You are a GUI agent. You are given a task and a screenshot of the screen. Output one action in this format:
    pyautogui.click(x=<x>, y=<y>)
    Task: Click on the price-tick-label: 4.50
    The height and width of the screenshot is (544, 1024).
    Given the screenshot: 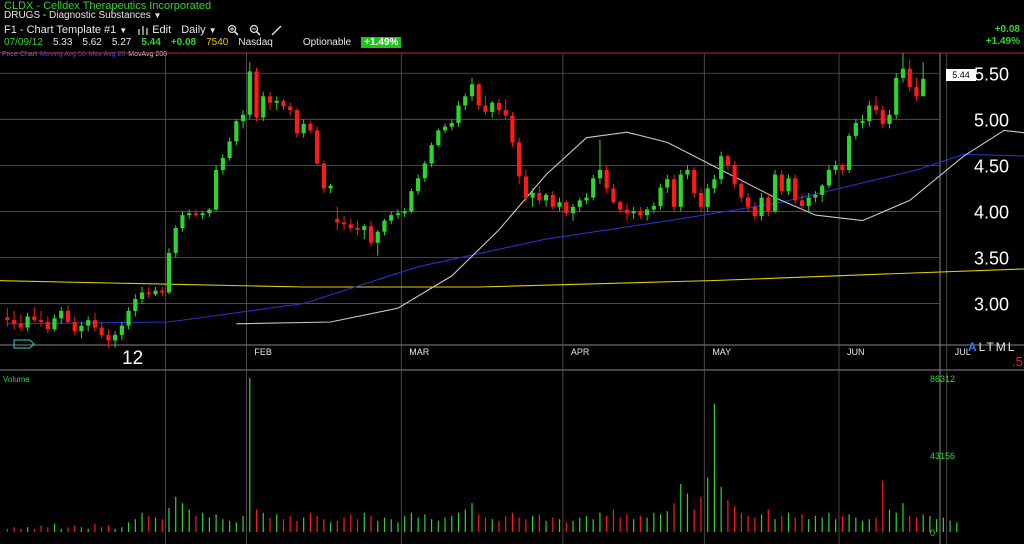 What is the action you would take?
    pyautogui.click(x=991, y=166)
    